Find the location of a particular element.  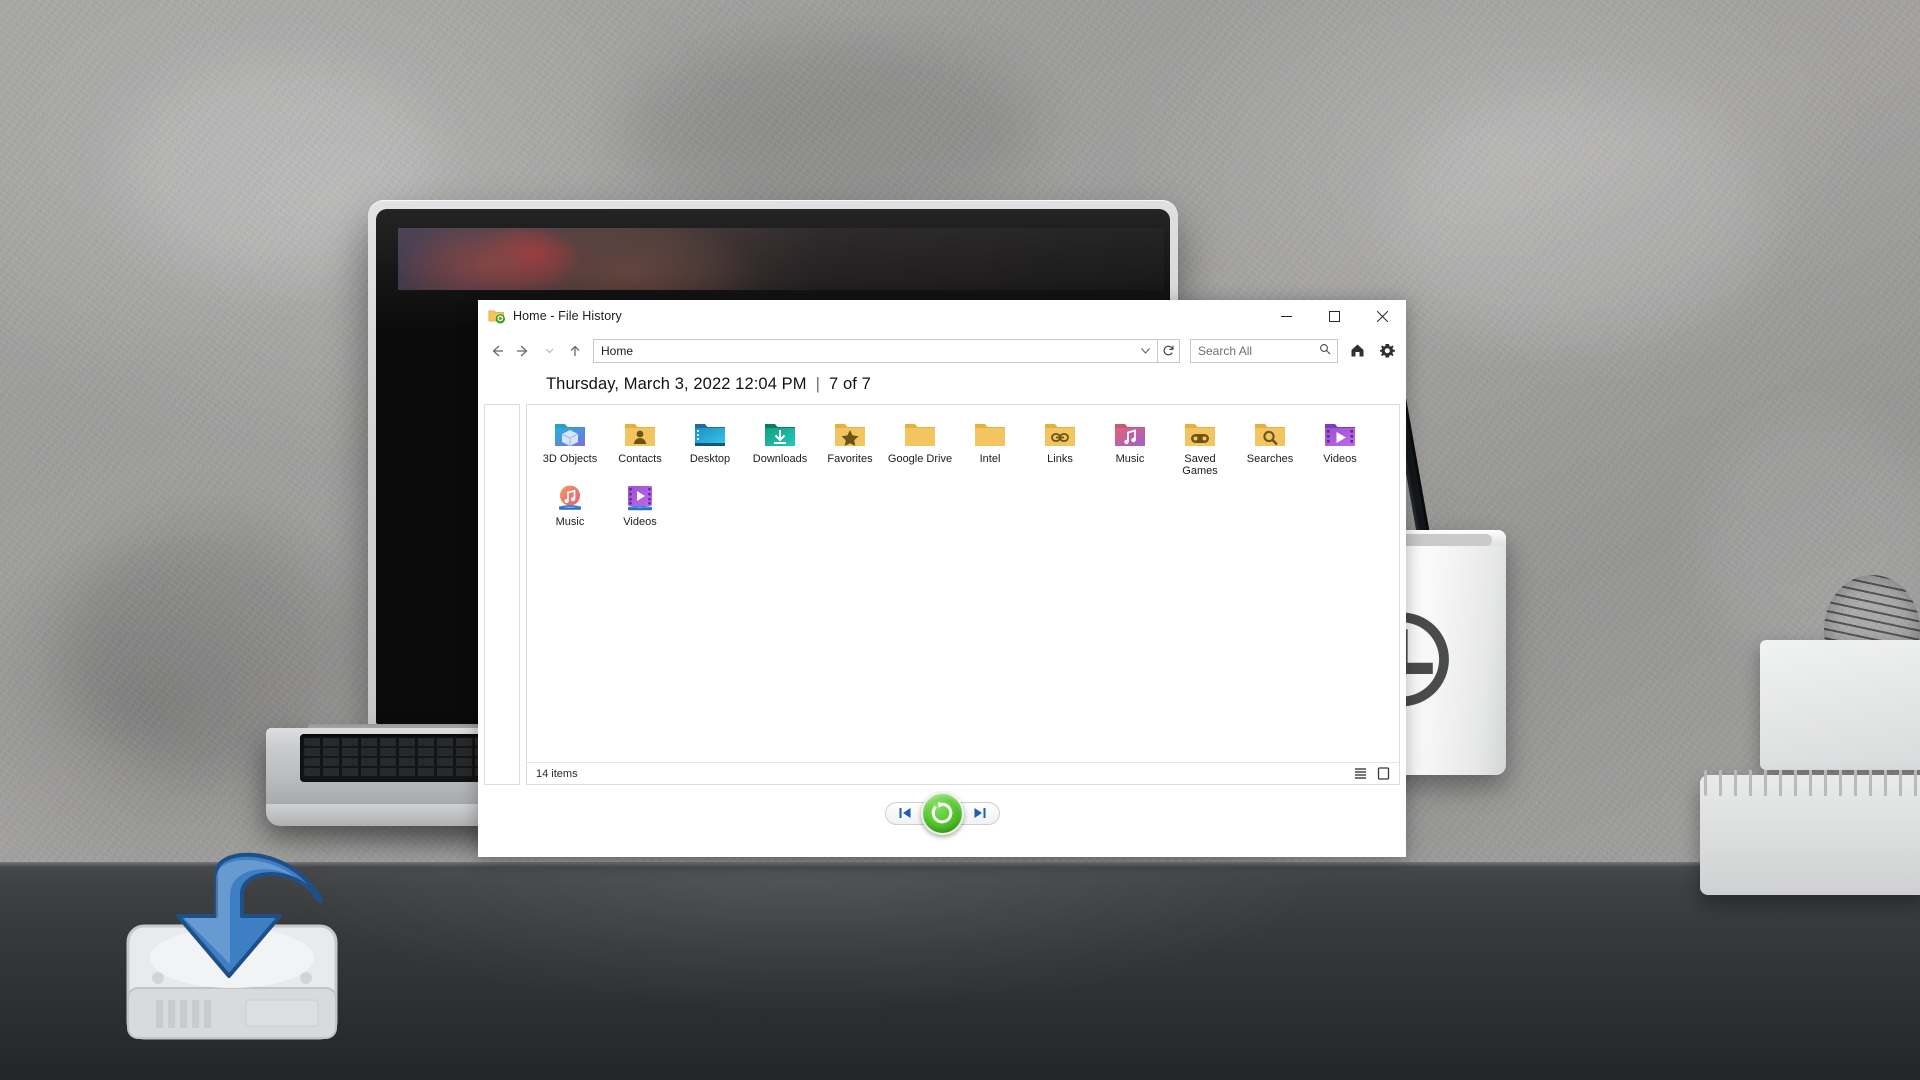

refresh-button is located at coordinates (1169, 350).